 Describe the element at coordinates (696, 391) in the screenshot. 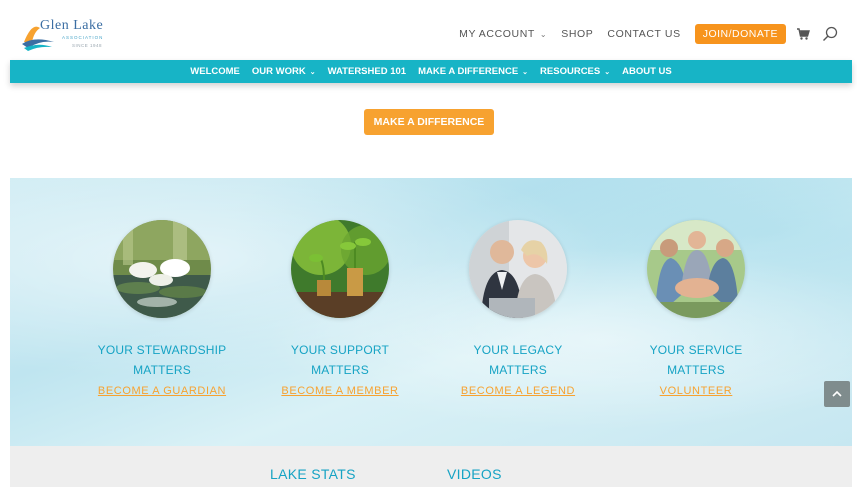

I see `volunteer-link: VOLUNTEER` at that location.